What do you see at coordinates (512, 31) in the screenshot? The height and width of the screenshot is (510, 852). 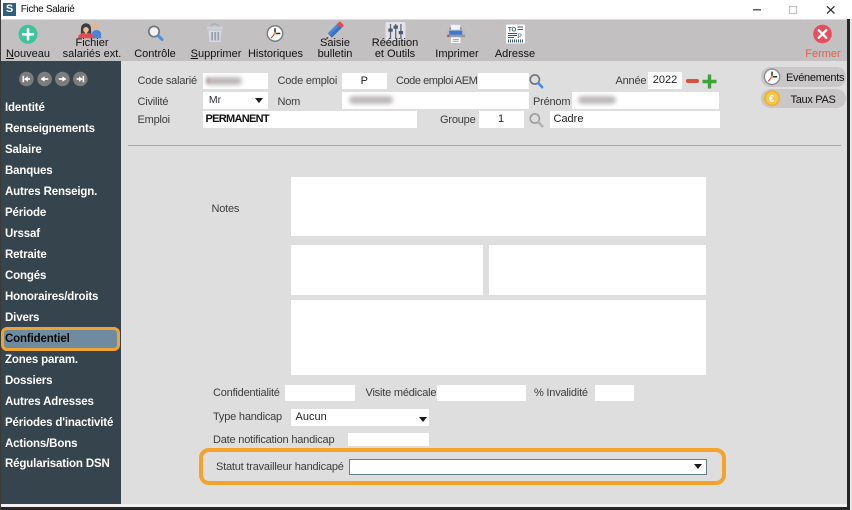 I see `svg-text: TO` at bounding box center [512, 31].